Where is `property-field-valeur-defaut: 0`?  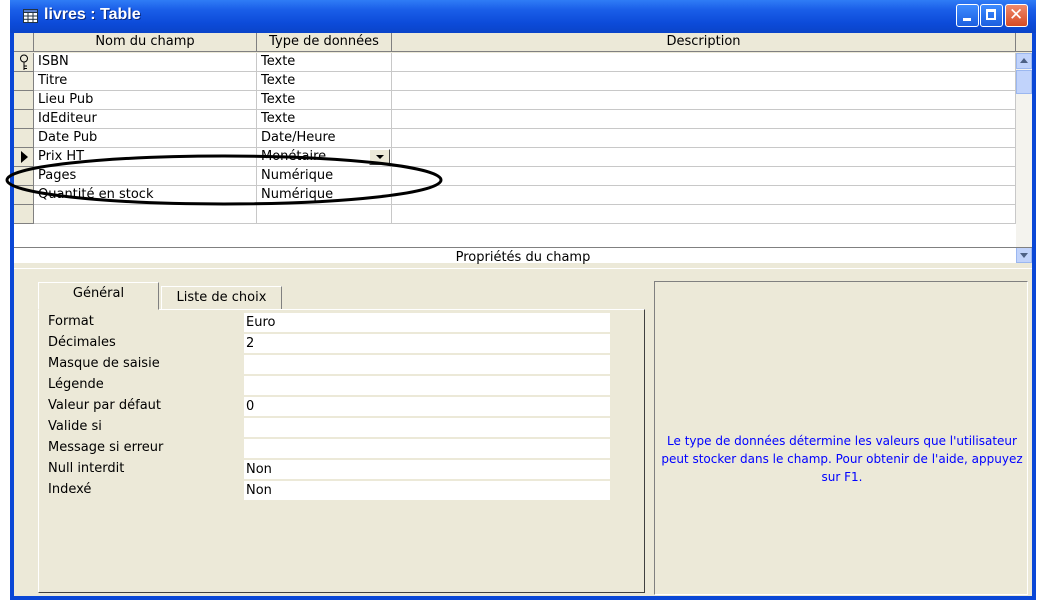 property-field-valeur-defaut: 0 is located at coordinates (427, 406).